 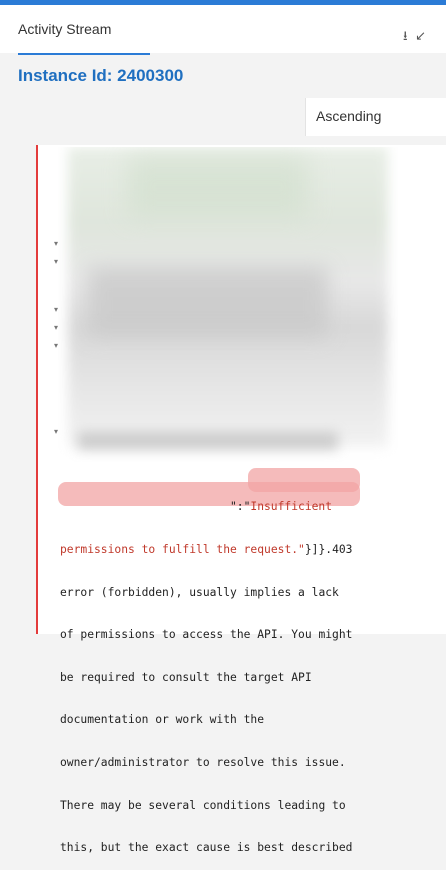 I want to click on log-highlight-text: Insufficient, so click(x=291, y=507).